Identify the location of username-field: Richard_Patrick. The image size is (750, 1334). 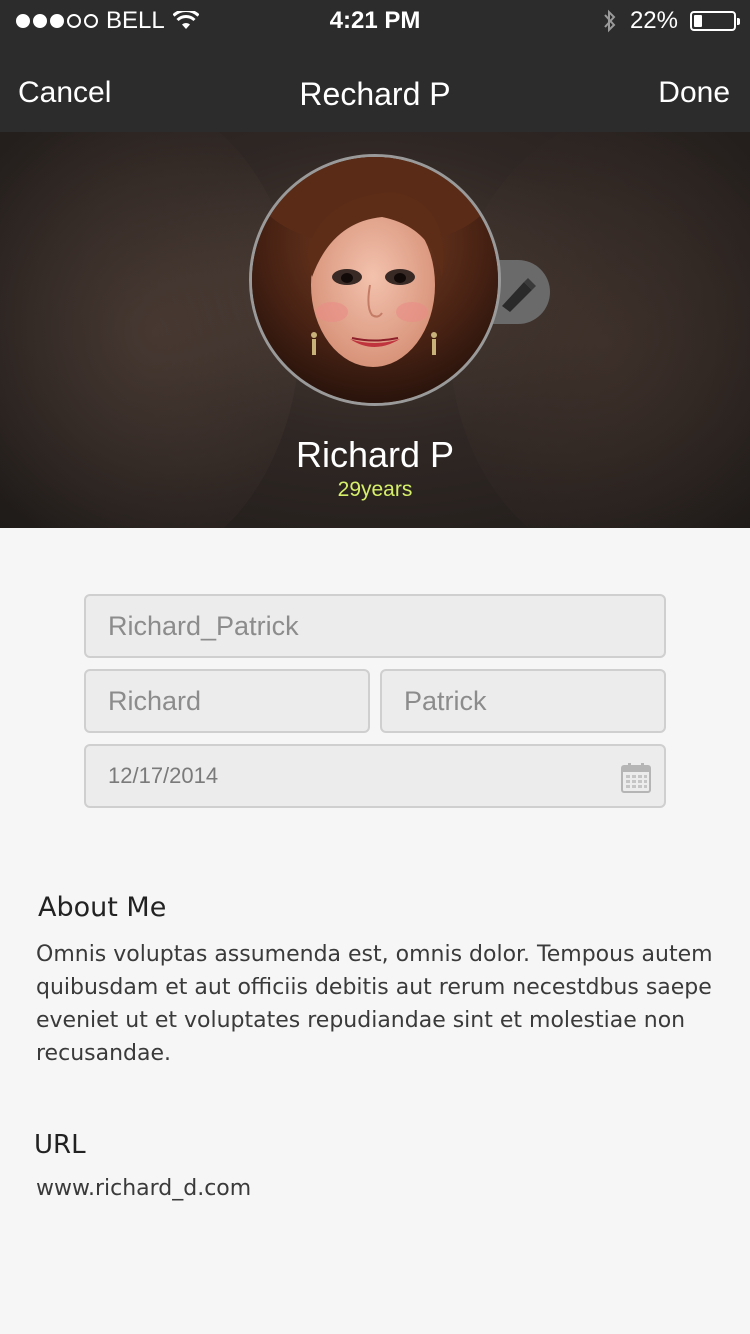
(375, 626).